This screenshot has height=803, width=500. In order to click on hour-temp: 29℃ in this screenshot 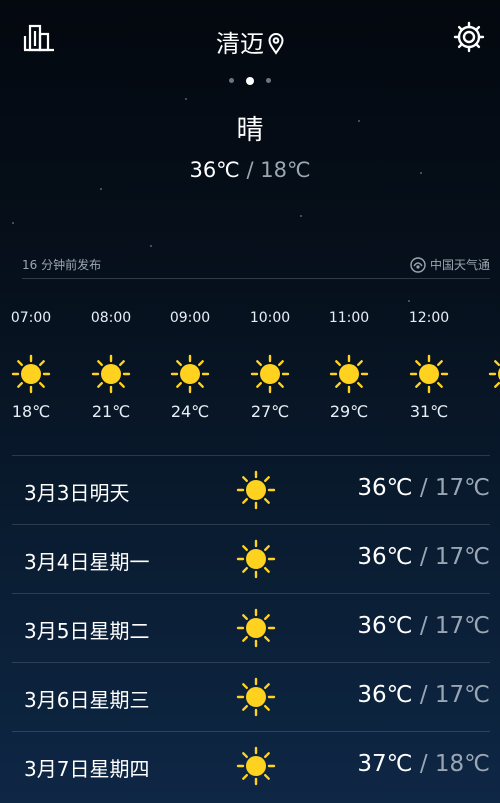, I will do `click(349, 411)`.